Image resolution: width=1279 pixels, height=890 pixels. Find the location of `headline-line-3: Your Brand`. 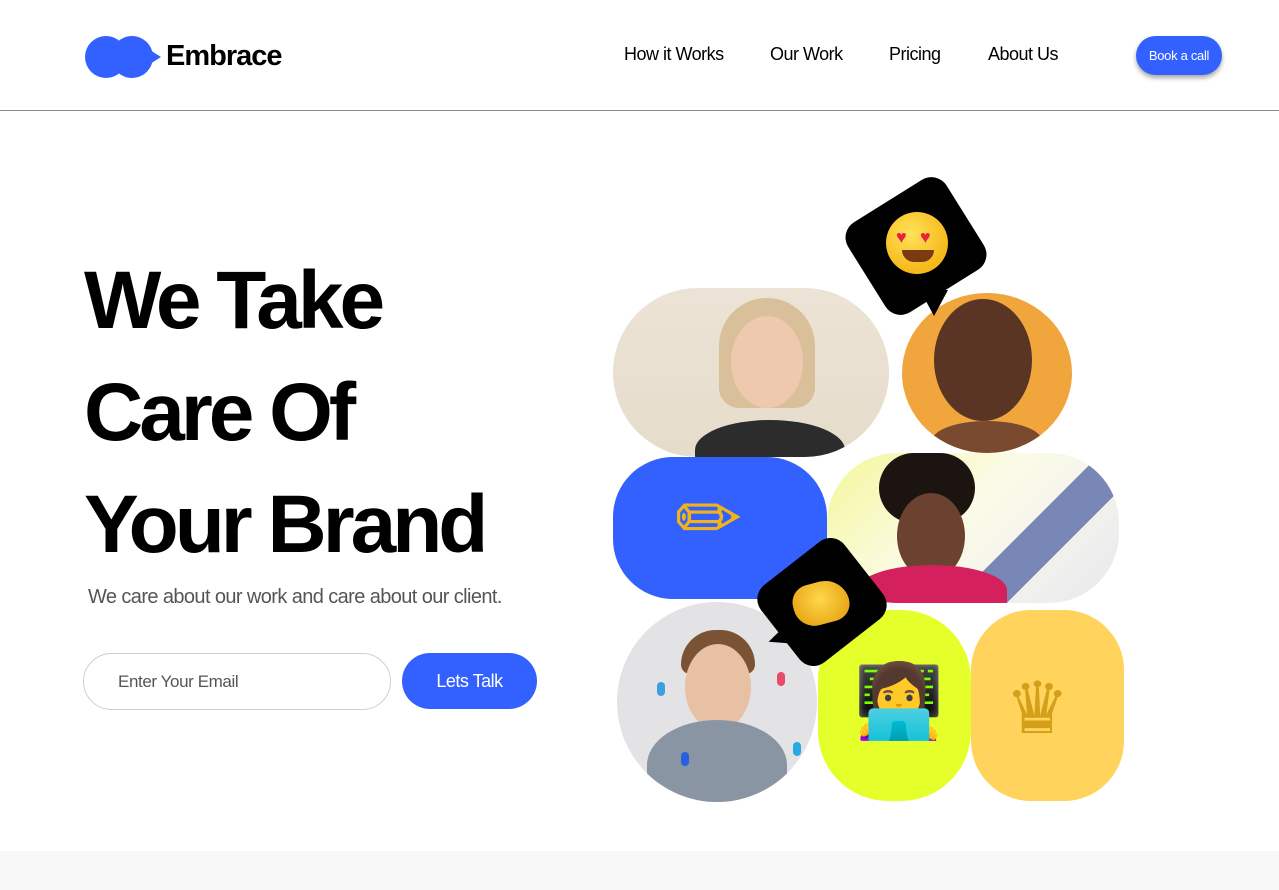

headline-line-3: Your Brand is located at coordinates (286, 524).